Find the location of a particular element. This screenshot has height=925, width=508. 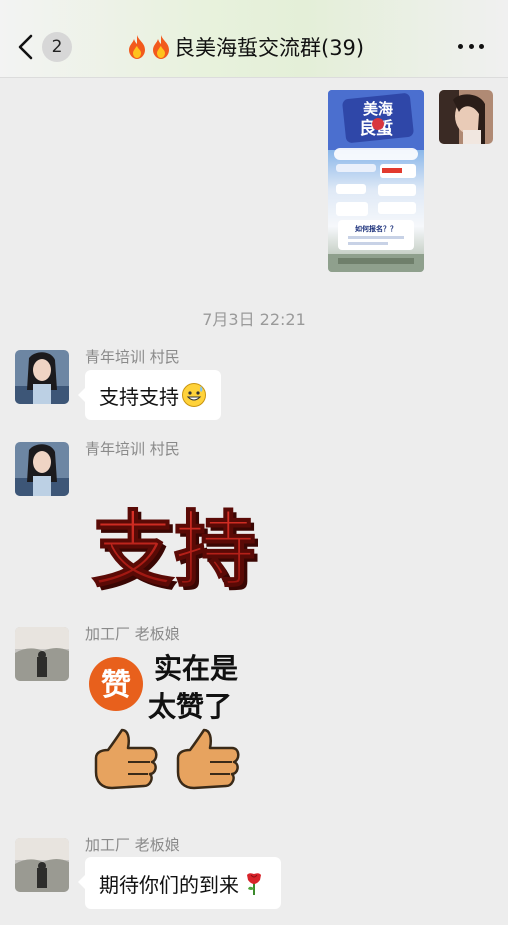

sticker-text: 支持 is located at coordinates (174, 550).